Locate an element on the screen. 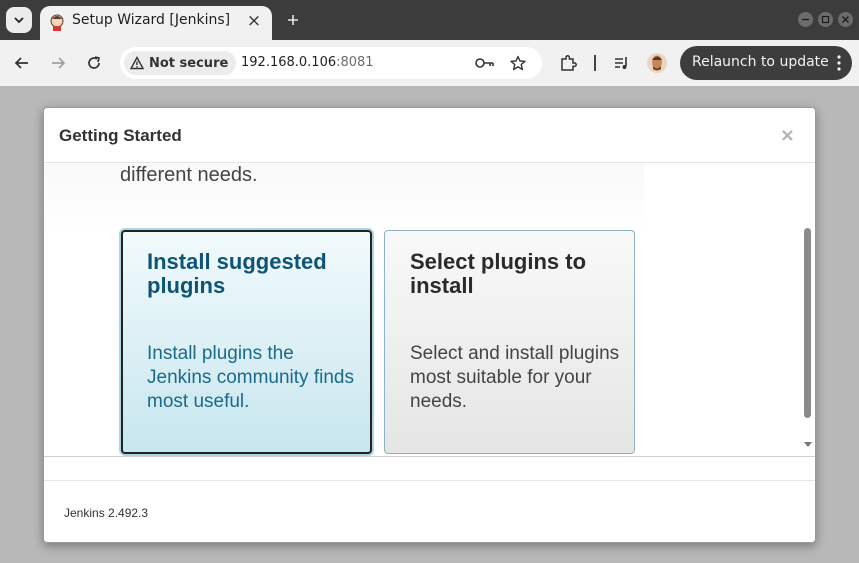 The image size is (859, 563). url-host: 192.168.0.106 is located at coordinates (289, 62).